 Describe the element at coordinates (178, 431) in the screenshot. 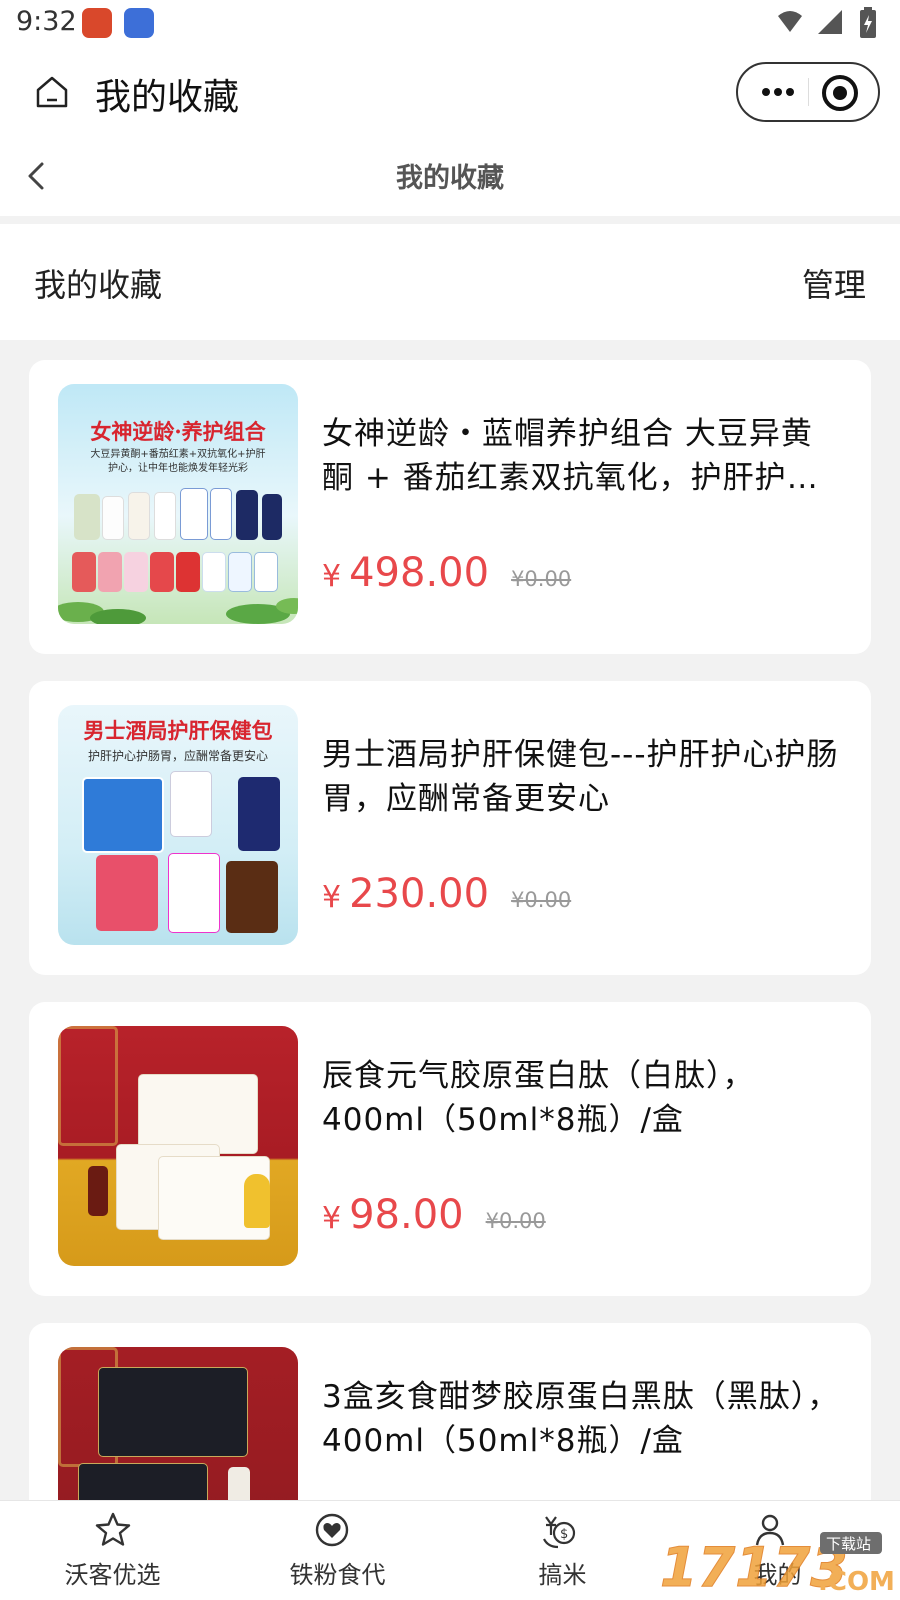

I see `image-title: 女神逆龄·养护组合` at that location.